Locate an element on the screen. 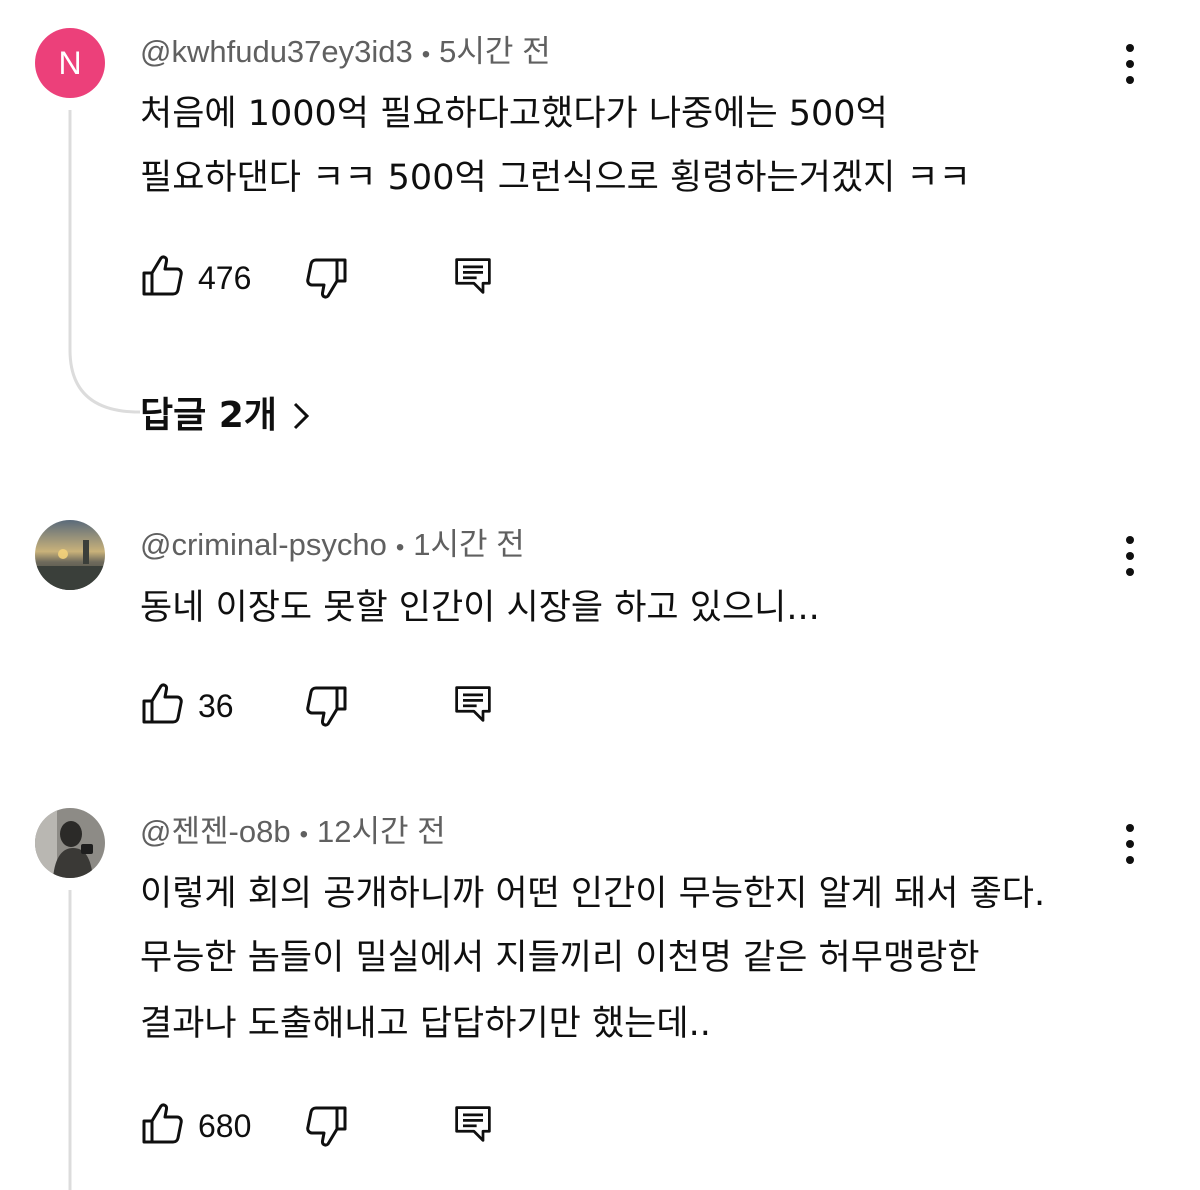 The height and width of the screenshot is (1190, 1200). comment-text-line: 무능한 놈들이 밀실에서 지들끼리 이천명 같은 허무맹랑한 is located at coordinates (560, 958).